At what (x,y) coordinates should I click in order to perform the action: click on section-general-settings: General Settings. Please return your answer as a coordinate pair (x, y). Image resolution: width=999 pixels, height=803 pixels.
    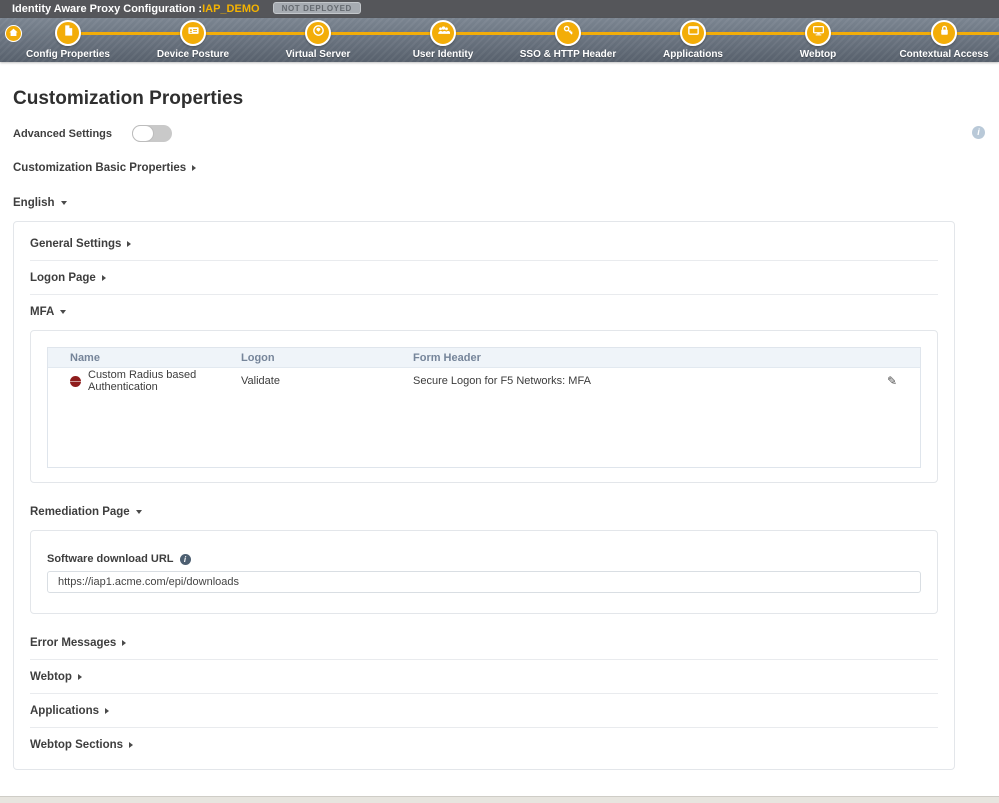
    Looking at the image, I should click on (484, 243).